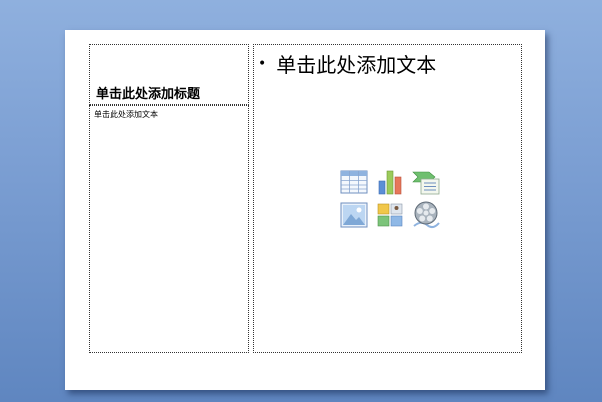 This screenshot has width=602, height=402. I want to click on content-bullet: • 单击此处添加文本, so click(347, 63).